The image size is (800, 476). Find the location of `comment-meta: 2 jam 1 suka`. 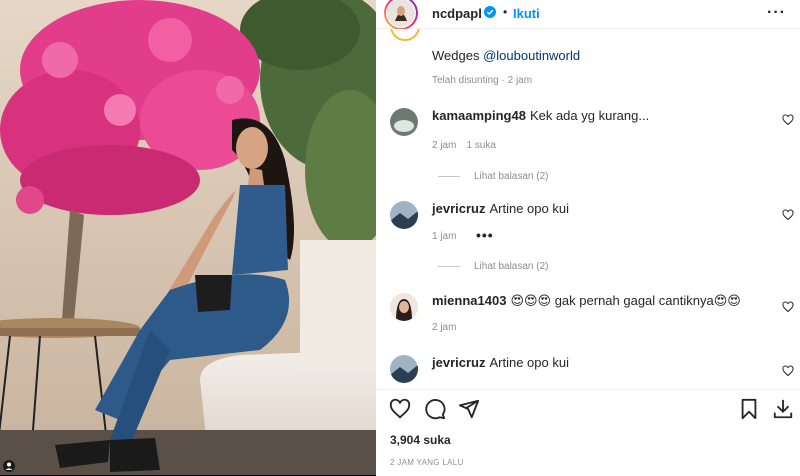

comment-meta: 2 jam 1 suka is located at coordinates (469, 145).